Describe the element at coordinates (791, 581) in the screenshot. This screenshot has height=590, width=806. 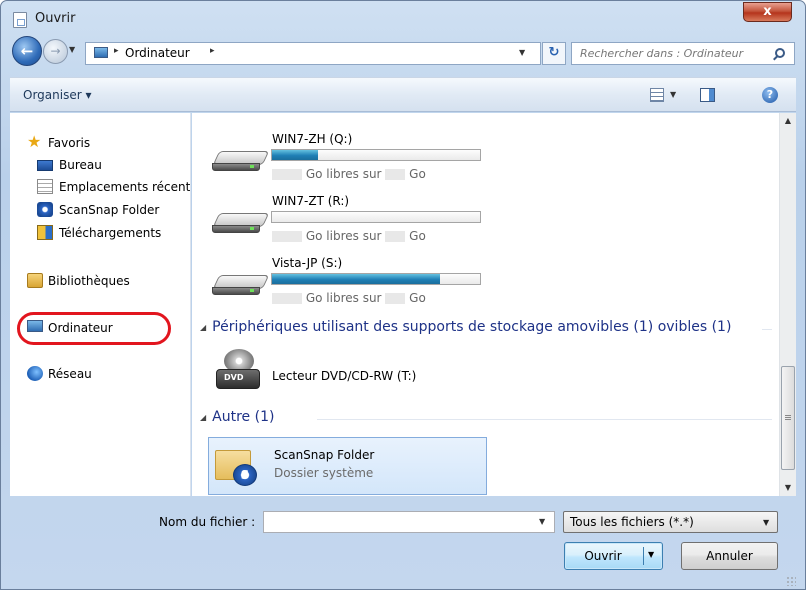
I see `resize-grip-icon` at that location.